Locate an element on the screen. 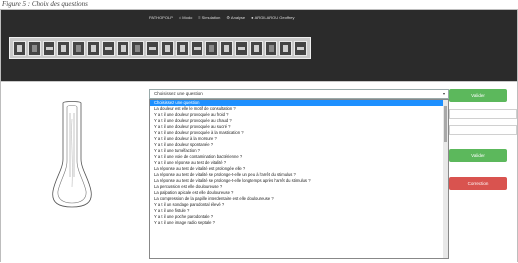  chevron-down-icon: ▾ is located at coordinates (443, 93).